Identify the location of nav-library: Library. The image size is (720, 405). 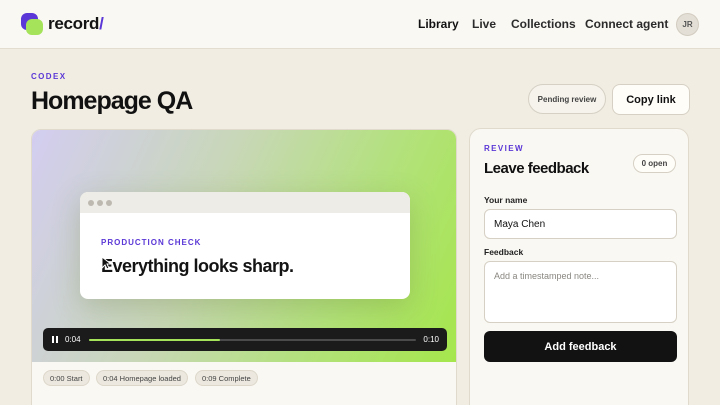
(438, 24).